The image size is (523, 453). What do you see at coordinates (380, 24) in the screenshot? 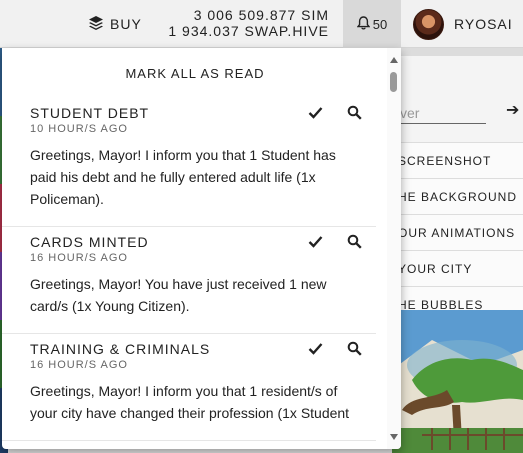
I see `notifications-count: 50` at bounding box center [380, 24].